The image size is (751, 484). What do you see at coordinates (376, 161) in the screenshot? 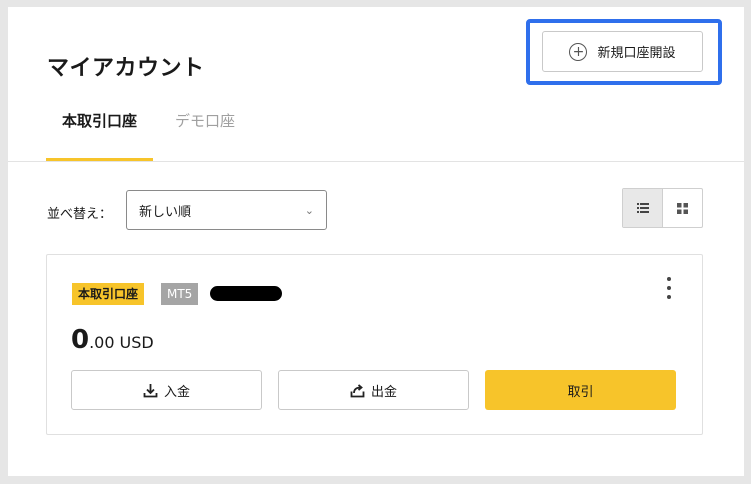
I see `tabs-divider` at bounding box center [376, 161].